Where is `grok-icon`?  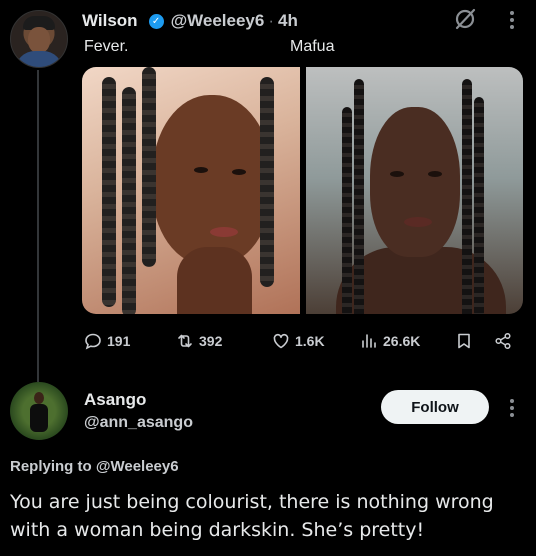 grok-icon is located at coordinates (465, 19).